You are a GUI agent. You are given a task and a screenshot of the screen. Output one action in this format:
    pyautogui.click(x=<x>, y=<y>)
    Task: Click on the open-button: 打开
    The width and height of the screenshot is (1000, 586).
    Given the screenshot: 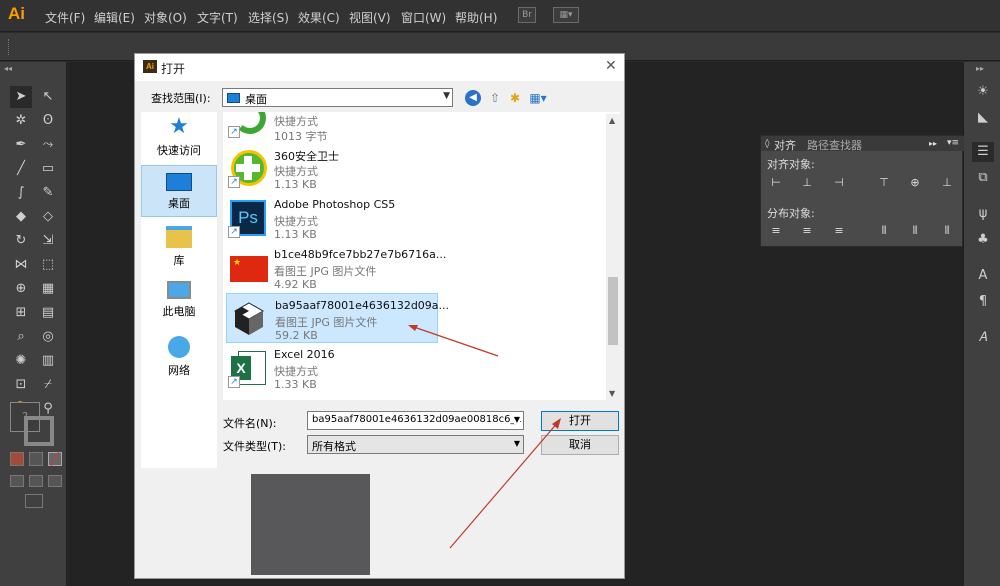 What is the action you would take?
    pyautogui.click(x=580, y=421)
    